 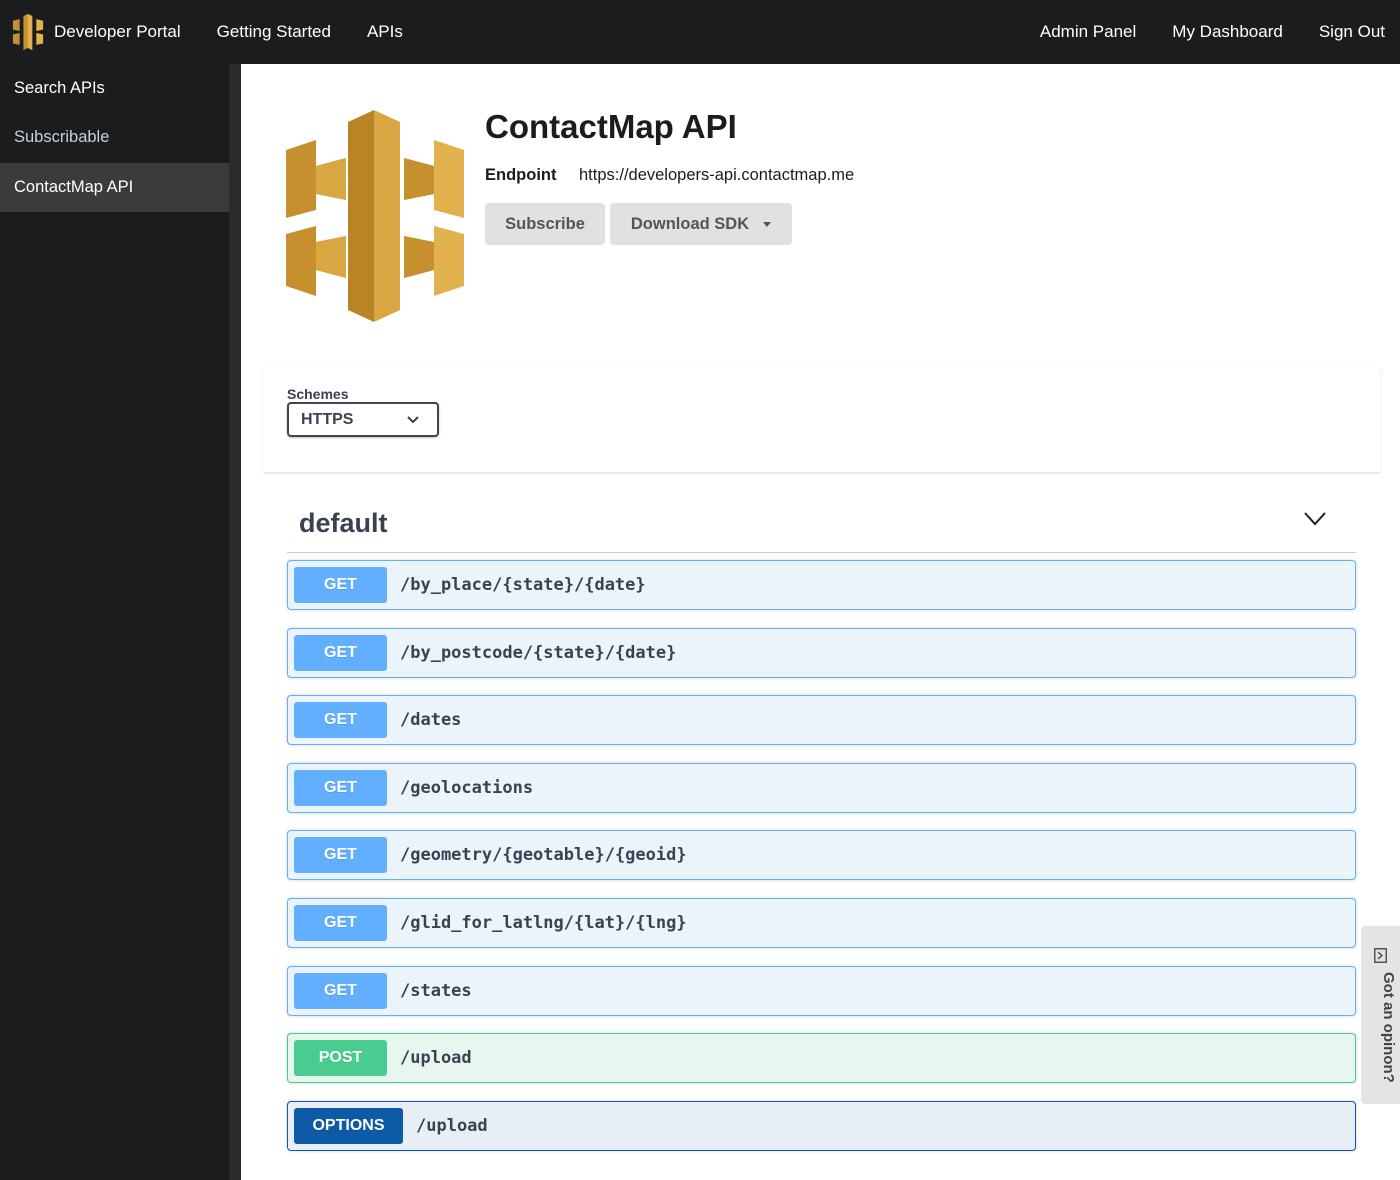 What do you see at coordinates (521, 175) in the screenshot?
I see `endpoint-label: Endpoint` at bounding box center [521, 175].